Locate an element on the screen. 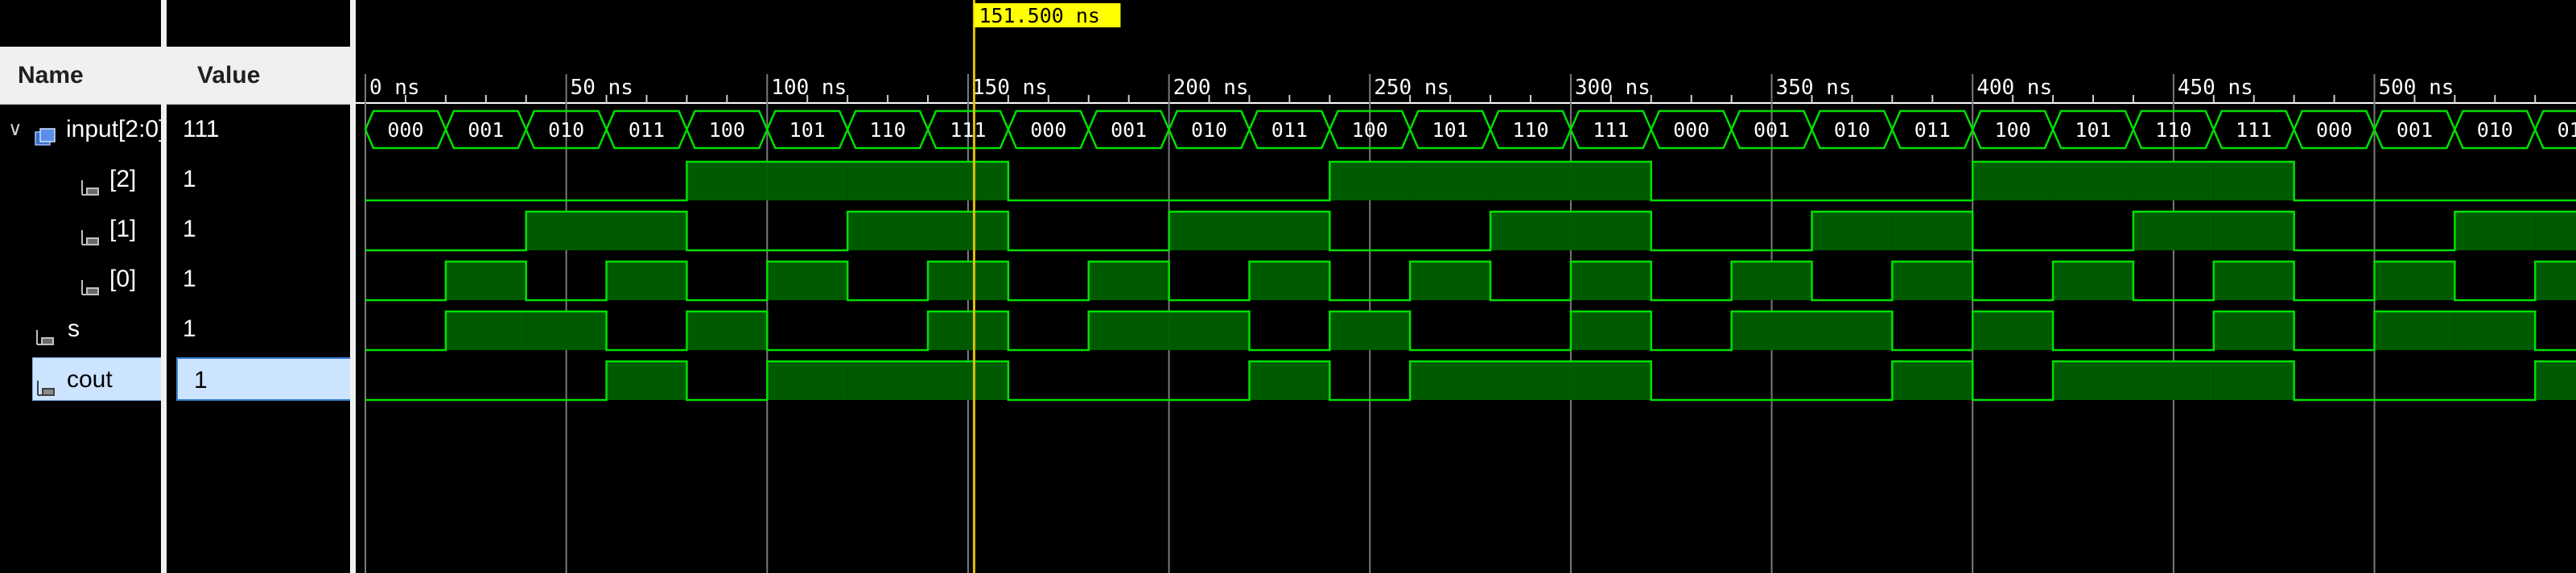 This screenshot has height=573, width=2576. names-panel: Name ∨ input[2:0] [2] [1] [0] s cout is located at coordinates (96, 286).